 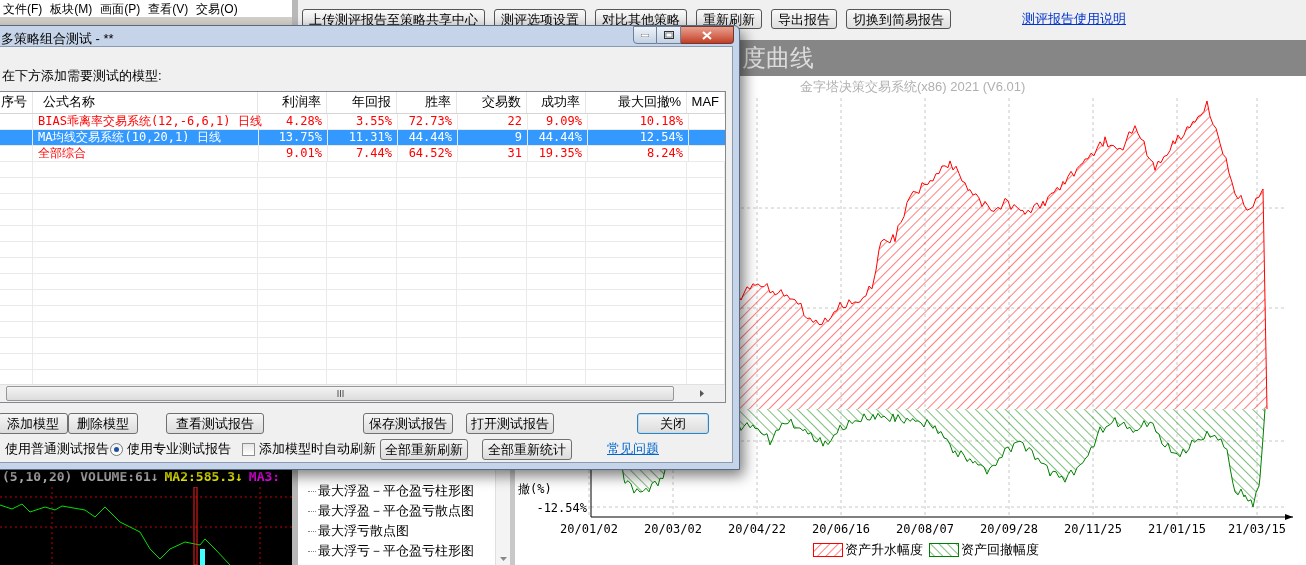 What do you see at coordinates (673, 423) in the screenshot?
I see `dialog-button: 关闭` at bounding box center [673, 423].